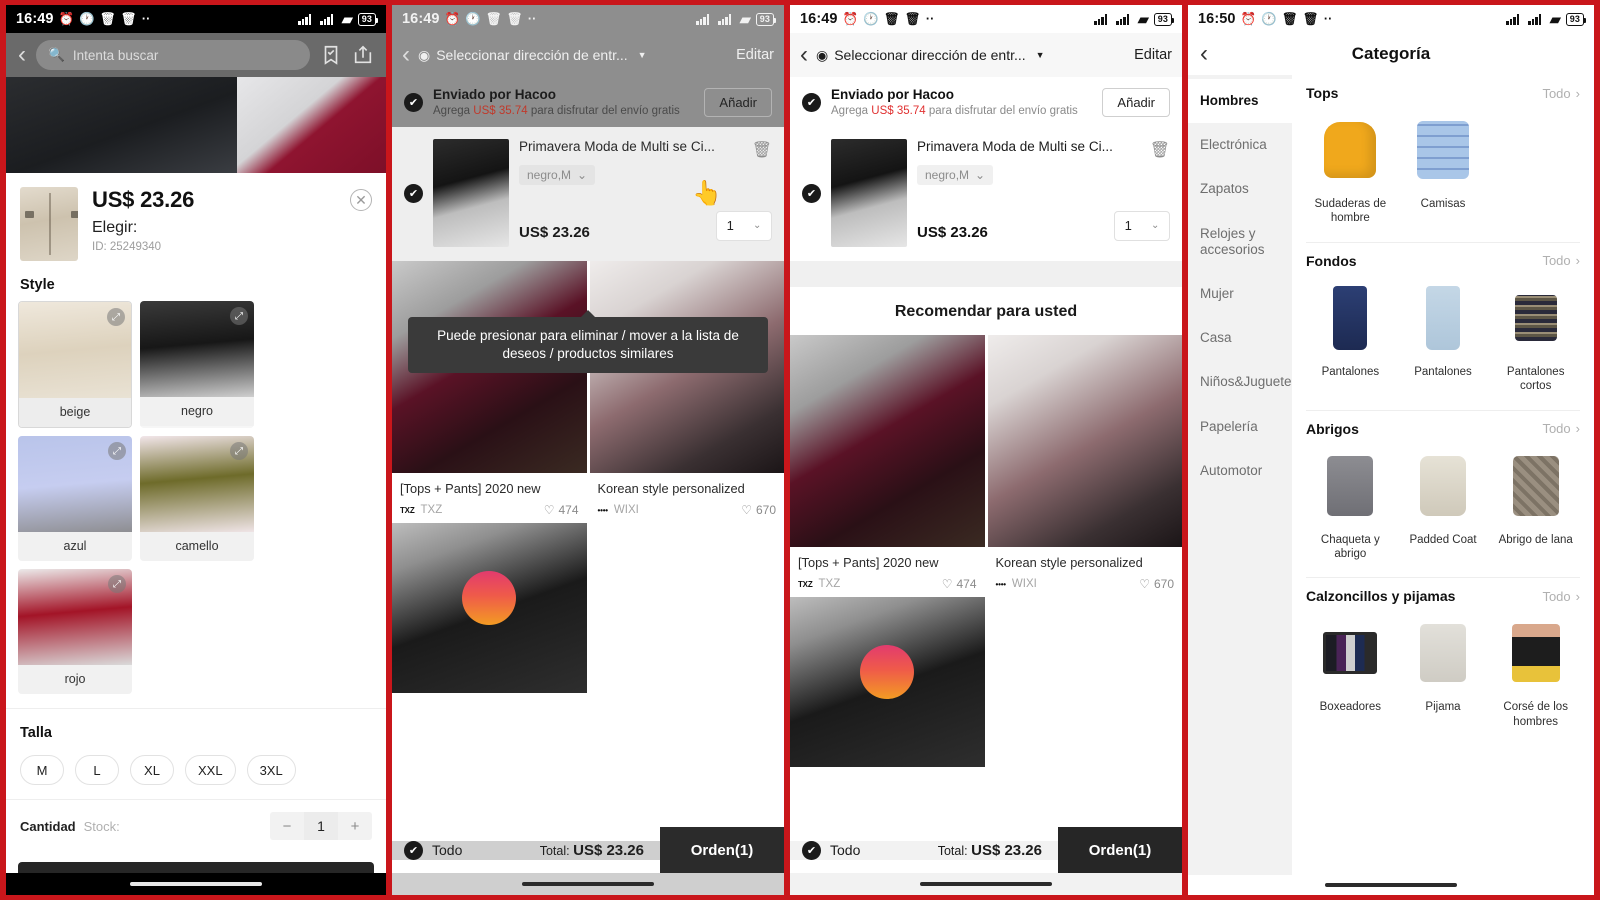  Describe the element at coordinates (1535, 167) in the screenshot. I see `category-tile-empty` at that location.